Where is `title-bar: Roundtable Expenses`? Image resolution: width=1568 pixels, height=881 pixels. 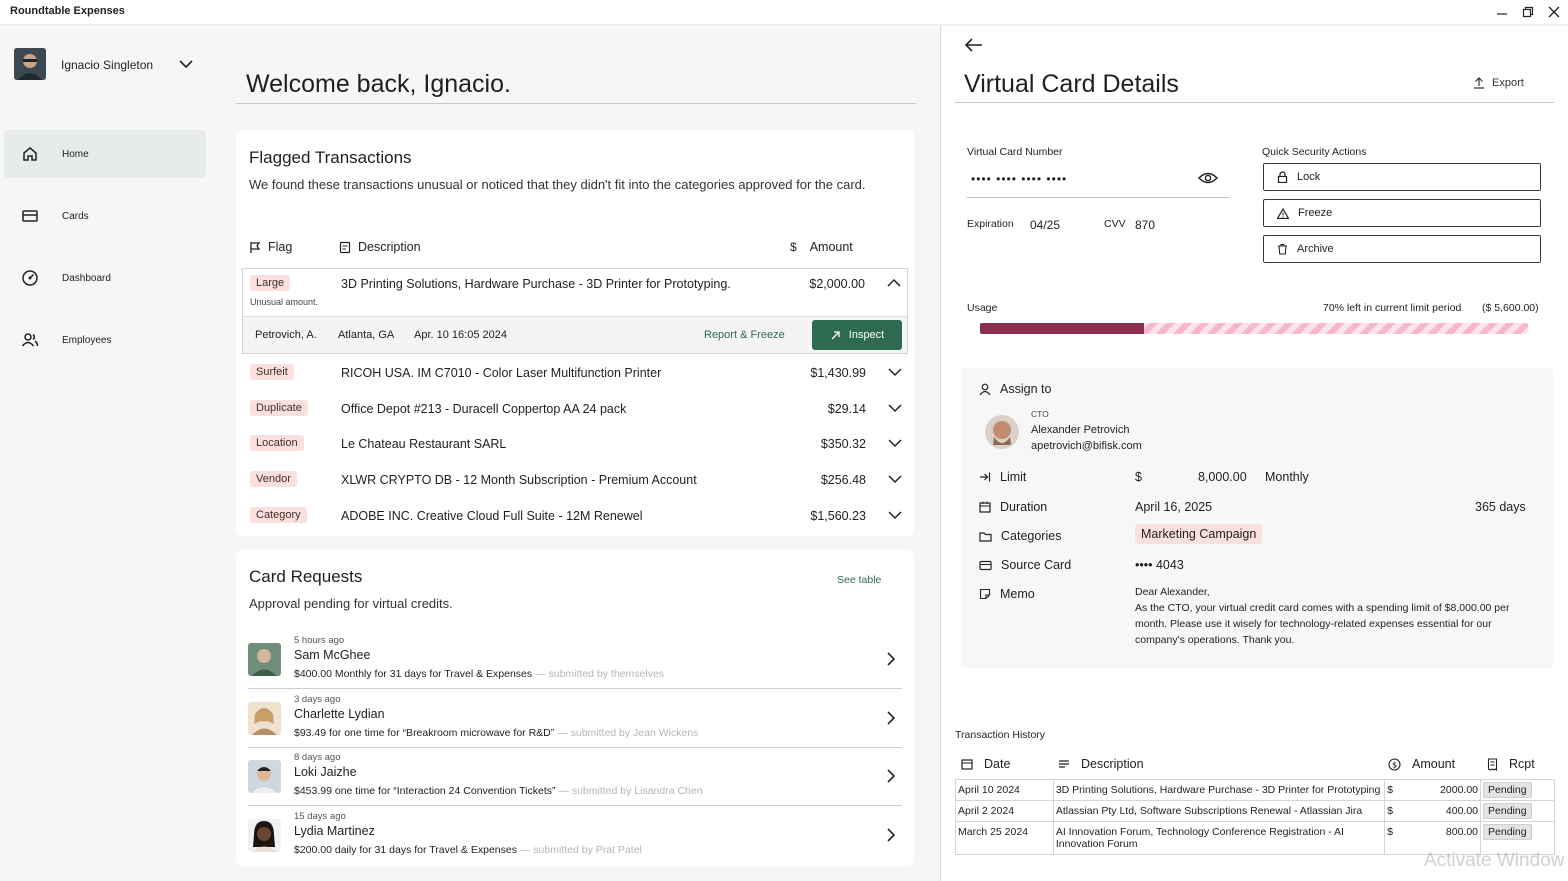 title-bar: Roundtable Expenses is located at coordinates (784, 12).